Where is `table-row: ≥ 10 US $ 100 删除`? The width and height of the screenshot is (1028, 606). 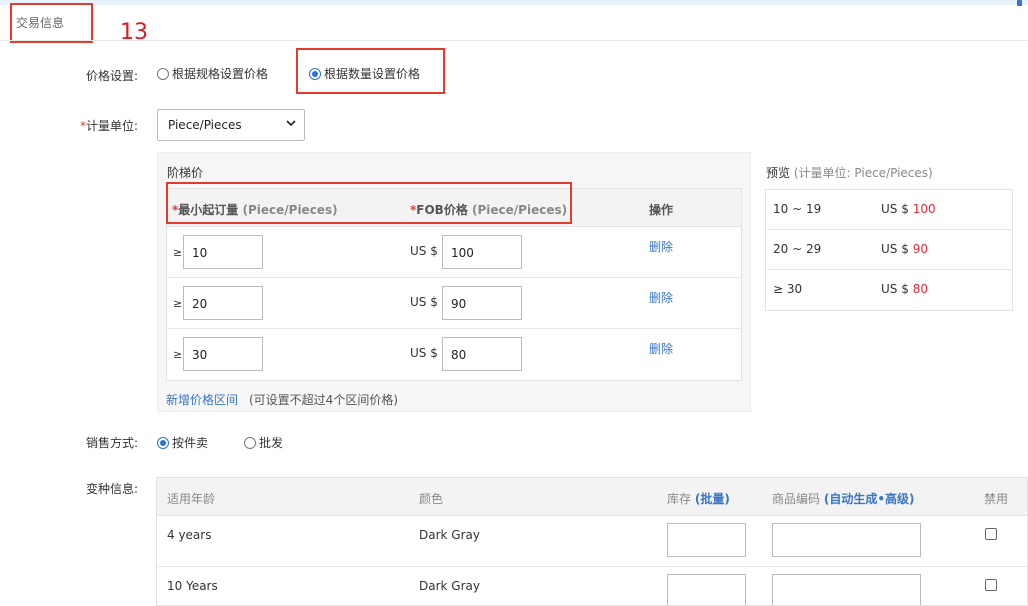
table-row: ≥ 10 US $ 100 删除 is located at coordinates (454, 252).